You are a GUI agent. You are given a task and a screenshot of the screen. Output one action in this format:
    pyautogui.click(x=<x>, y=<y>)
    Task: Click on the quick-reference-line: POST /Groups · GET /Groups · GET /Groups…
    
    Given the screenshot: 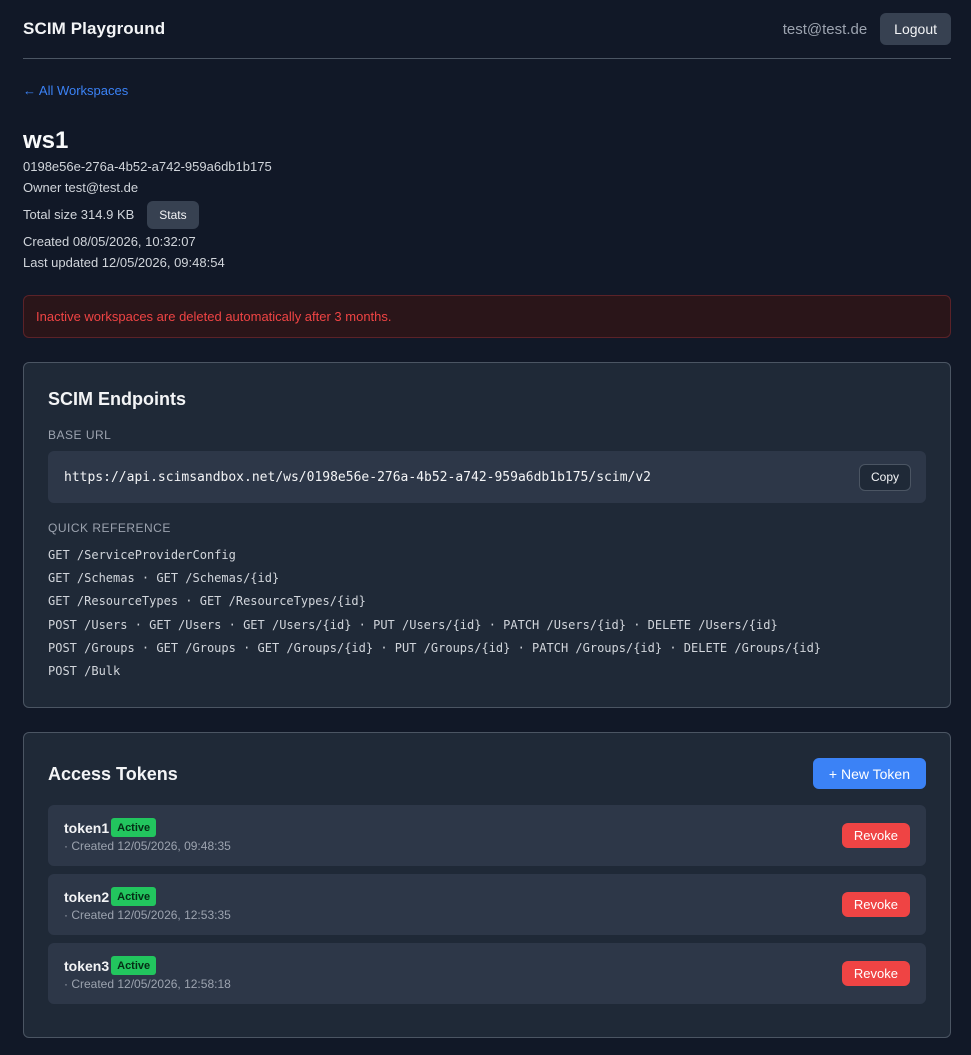 What is the action you would take?
    pyautogui.click(x=435, y=647)
    